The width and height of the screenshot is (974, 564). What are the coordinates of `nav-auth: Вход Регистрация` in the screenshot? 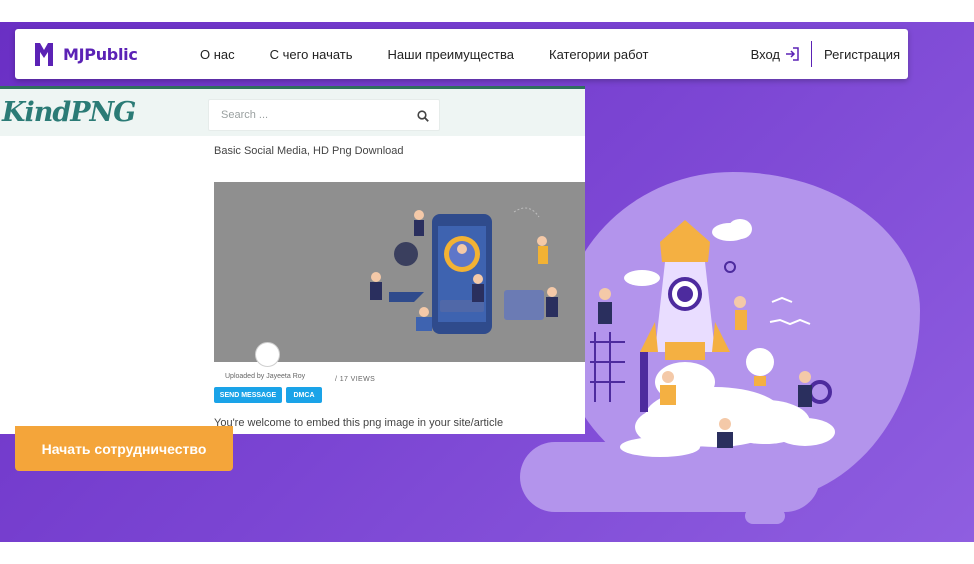 It's located at (825, 54).